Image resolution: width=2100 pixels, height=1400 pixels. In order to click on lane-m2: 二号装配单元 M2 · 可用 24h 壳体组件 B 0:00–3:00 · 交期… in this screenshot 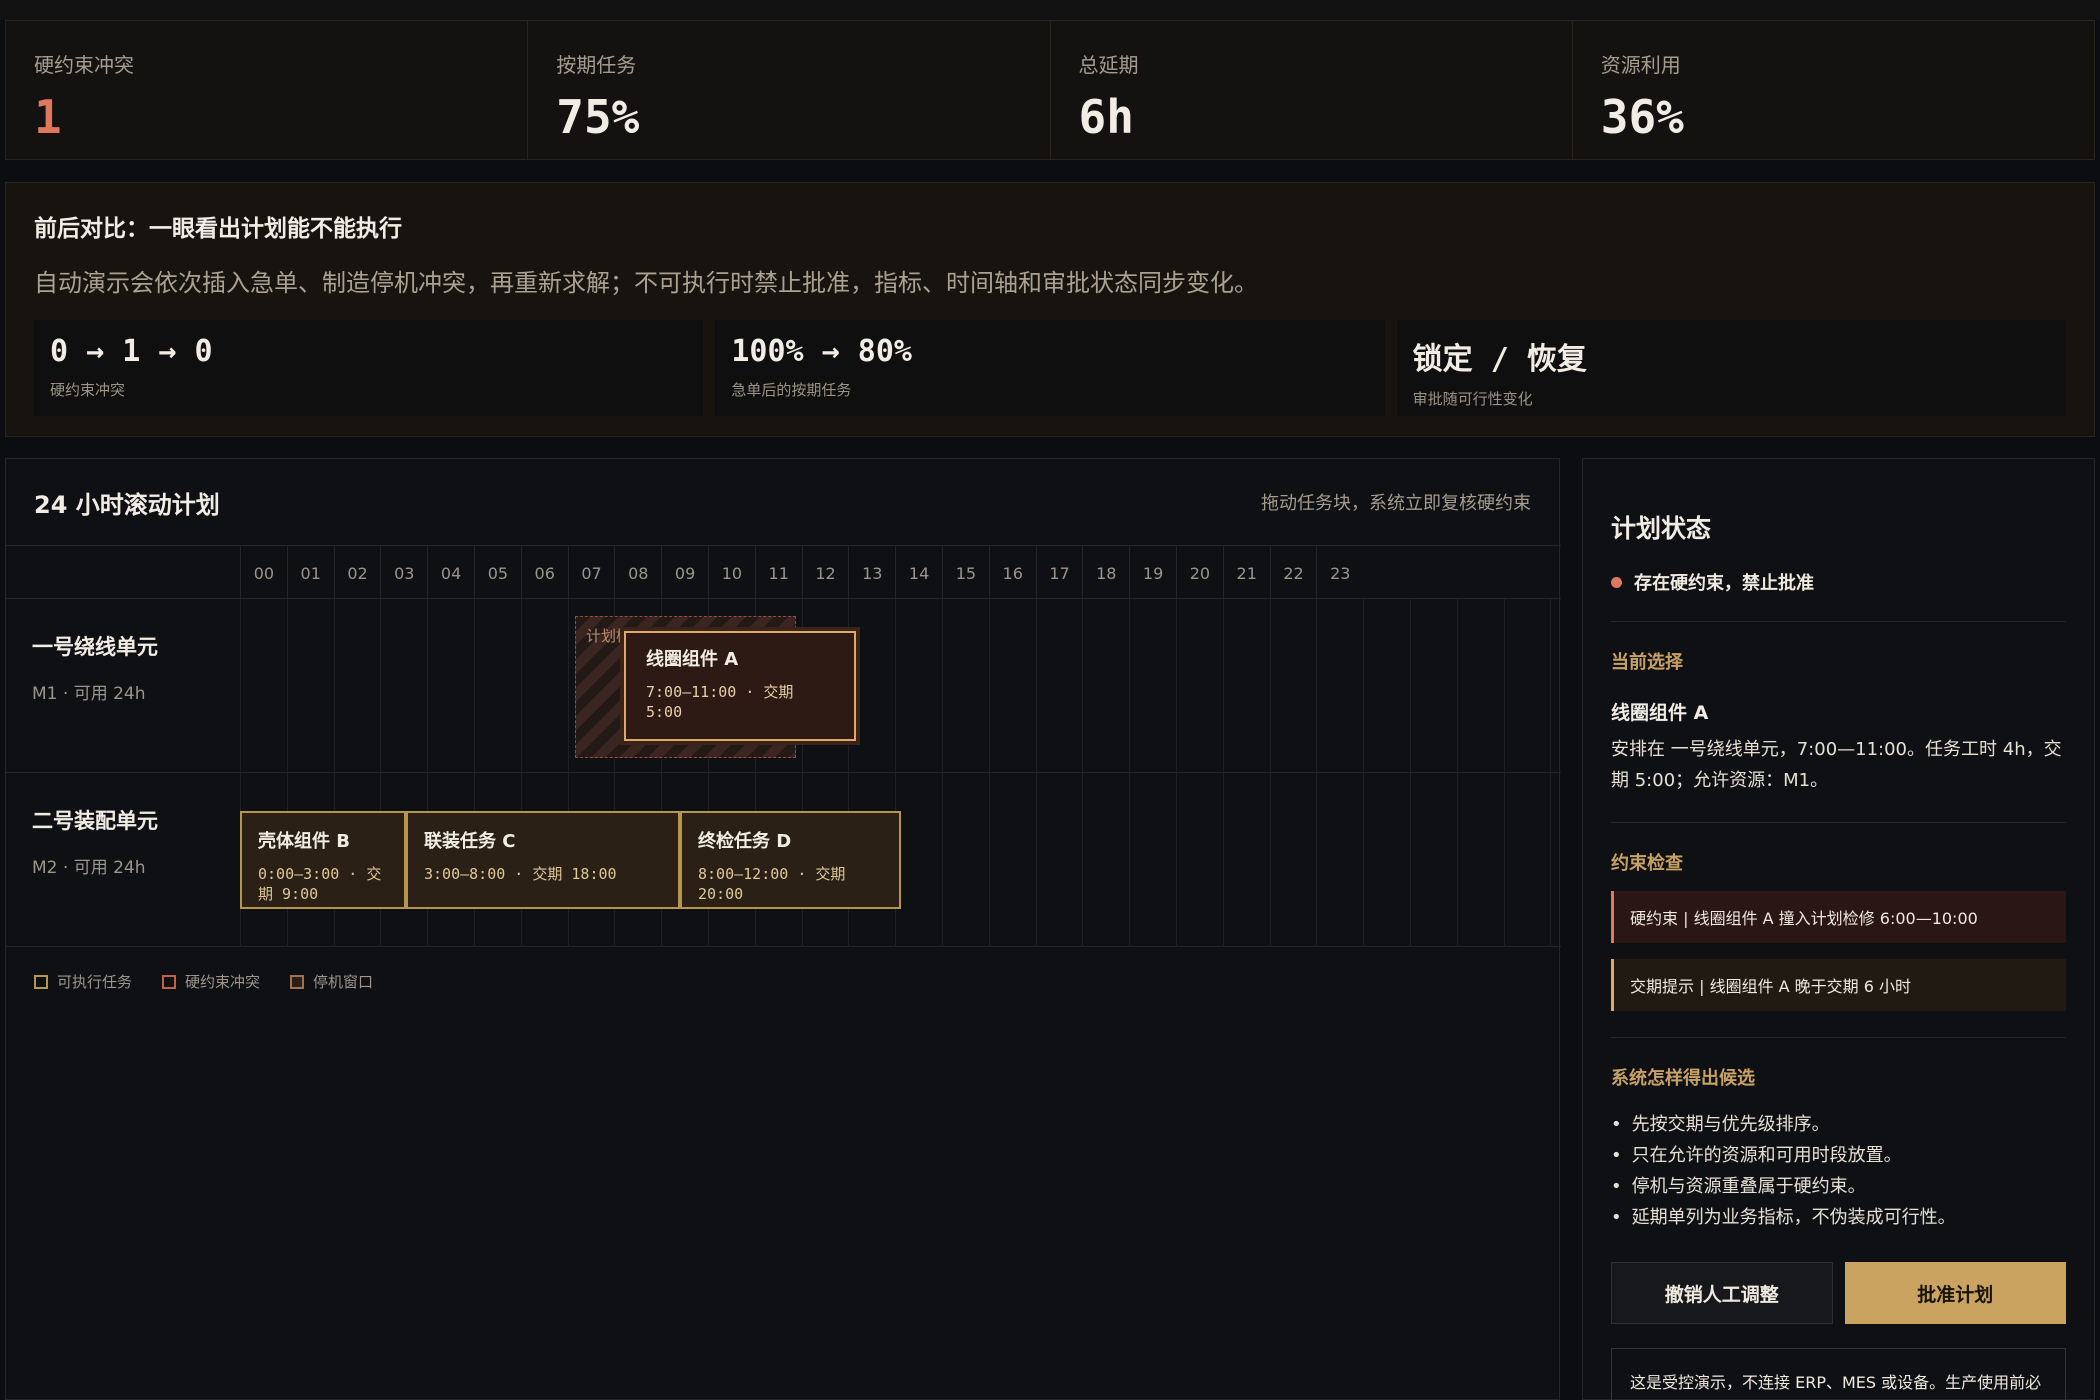, I will do `click(783, 860)`.